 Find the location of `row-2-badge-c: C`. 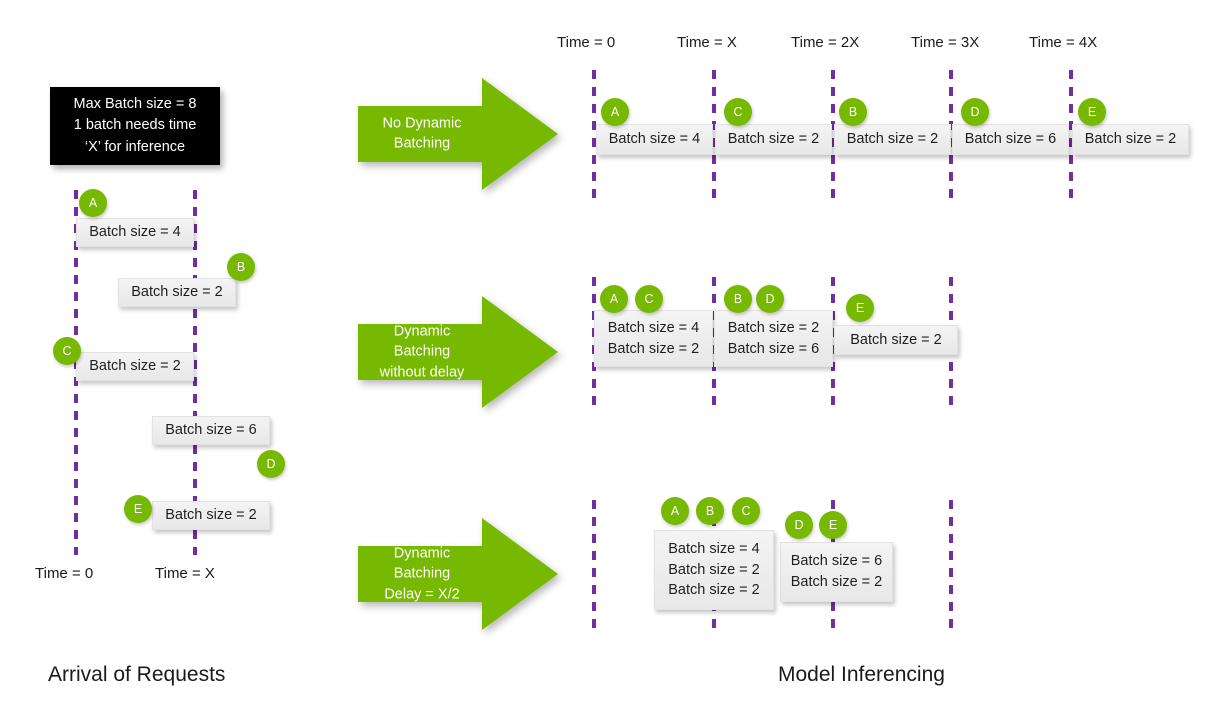

row-2-badge-c: C is located at coordinates (649, 299).